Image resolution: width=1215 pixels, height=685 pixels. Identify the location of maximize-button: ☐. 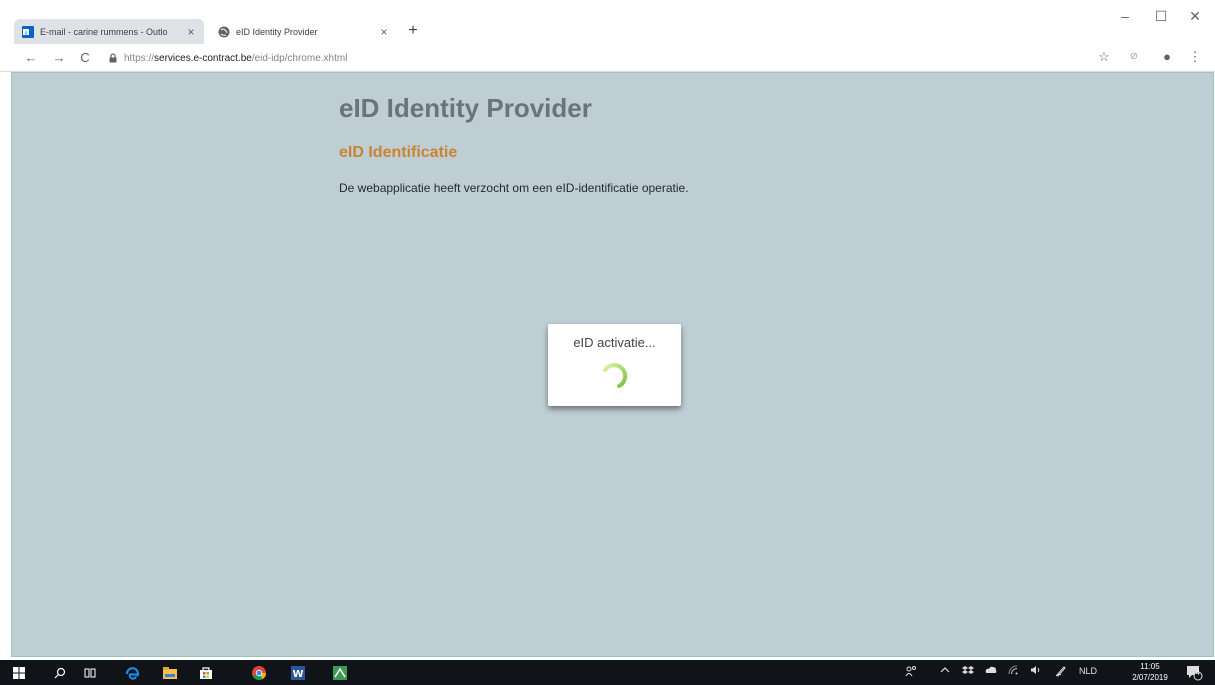
(1161, 16).